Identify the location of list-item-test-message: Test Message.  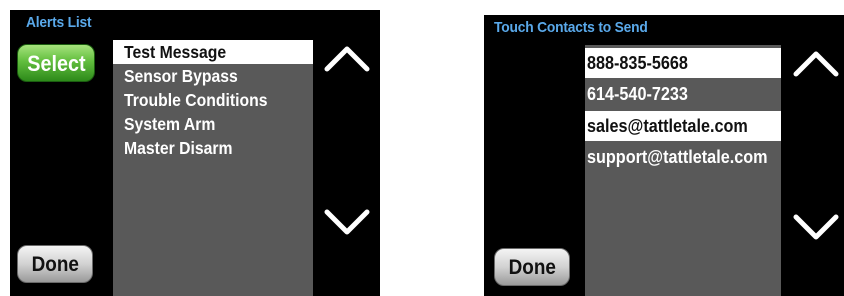
(213, 52).